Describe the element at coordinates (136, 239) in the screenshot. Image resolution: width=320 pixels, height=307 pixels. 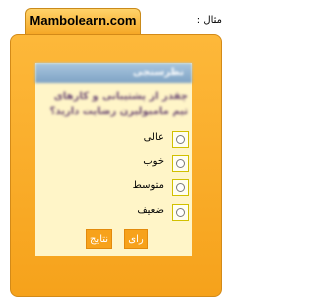
I see `vote-button: رای` at that location.